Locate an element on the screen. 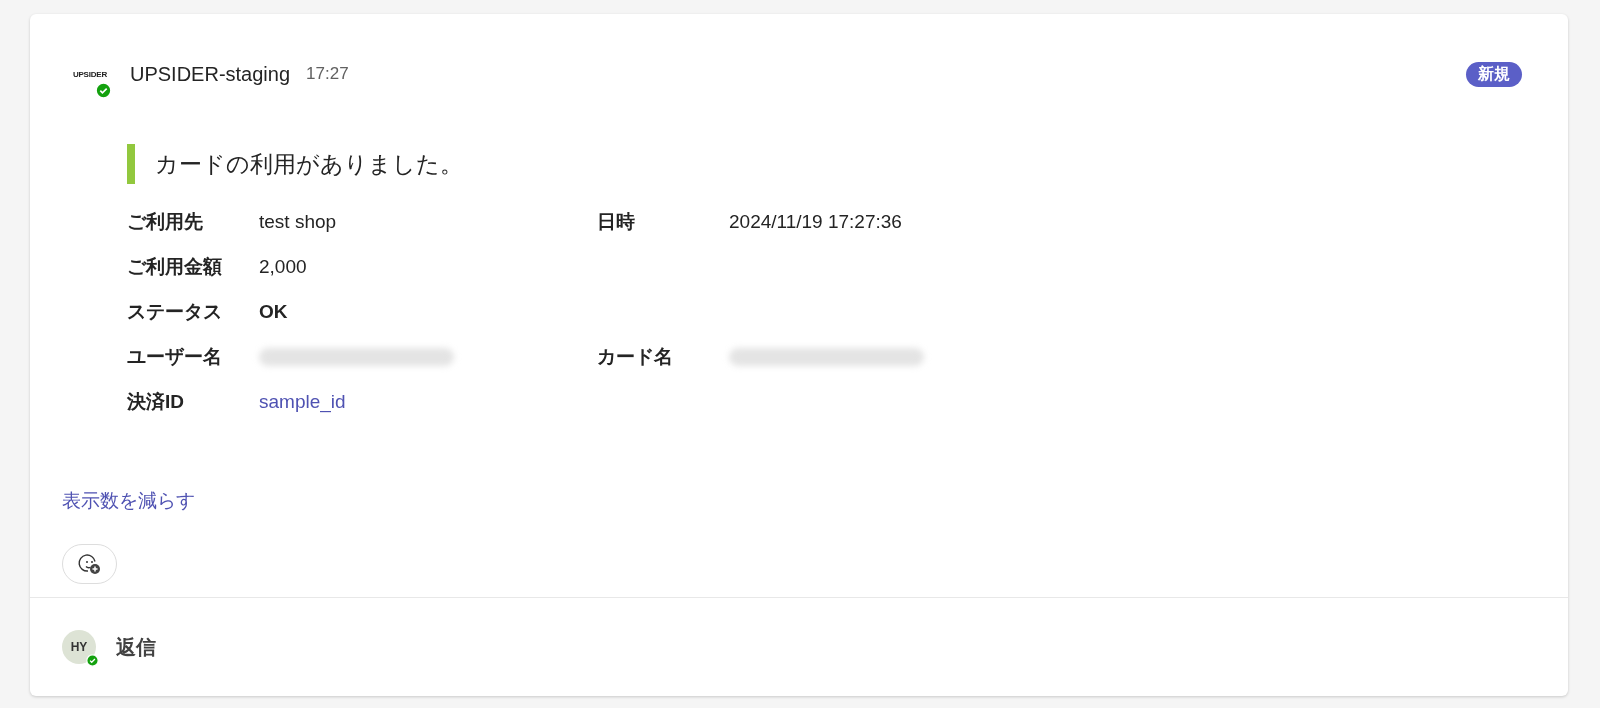 The image size is (1600, 708). field-label: 日時 is located at coordinates (616, 222).